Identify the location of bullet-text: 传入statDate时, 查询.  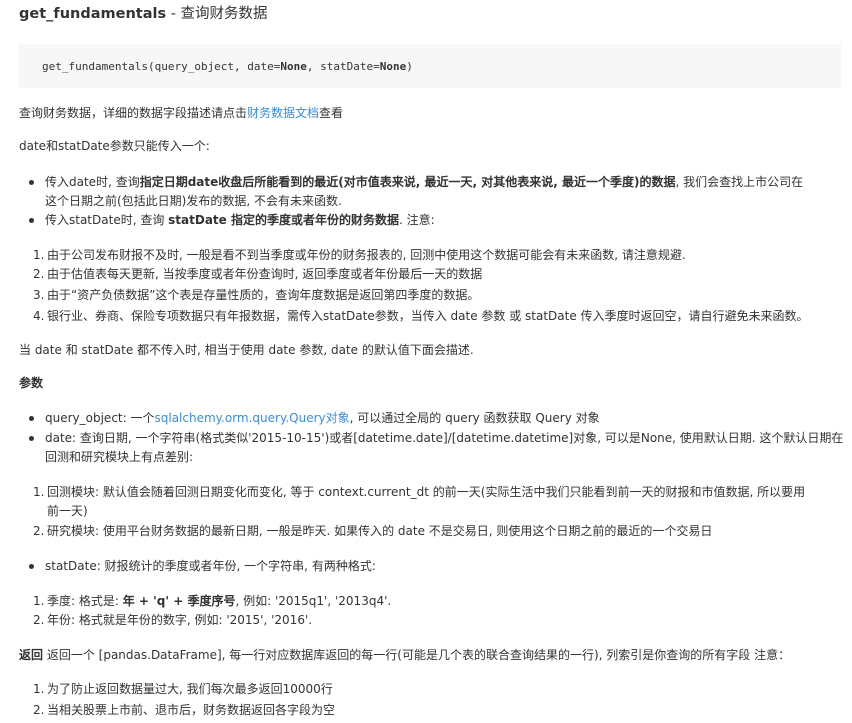
(107, 220).